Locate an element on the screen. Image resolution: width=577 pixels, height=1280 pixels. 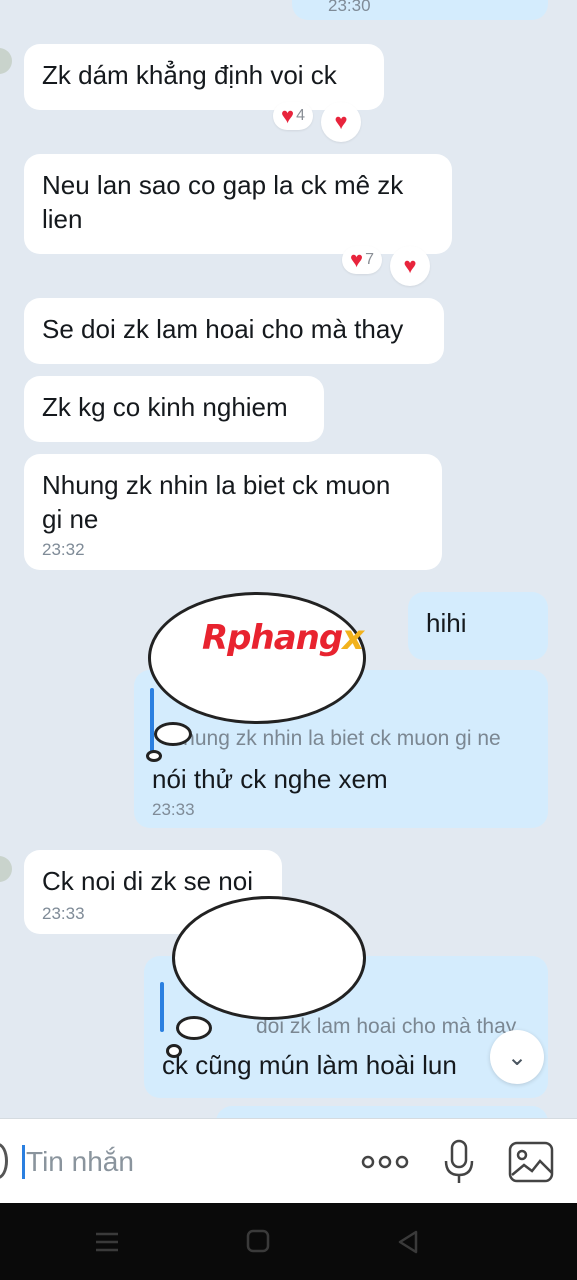
quoted-message-text: Nhung zk nhin la biet ck muon gi ne is located at coordinates (334, 738).